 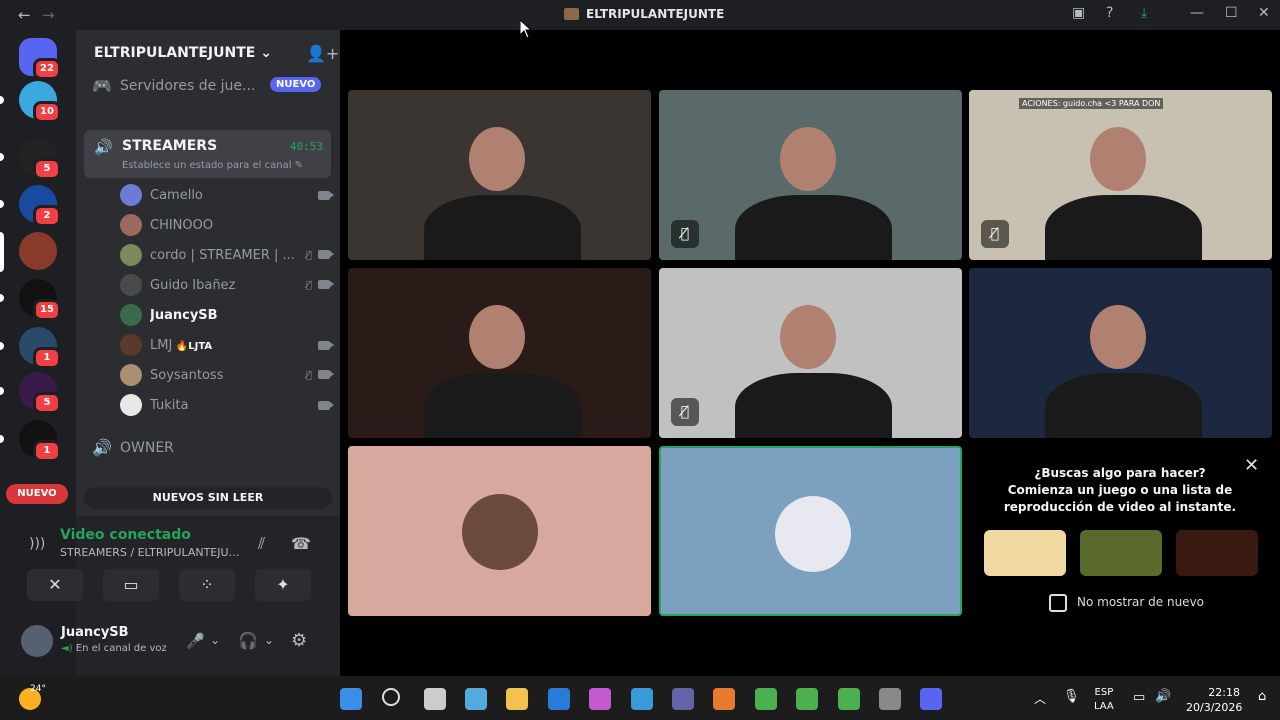 What do you see at coordinates (182, 225) in the screenshot?
I see `member-name: CHINOOO` at bounding box center [182, 225].